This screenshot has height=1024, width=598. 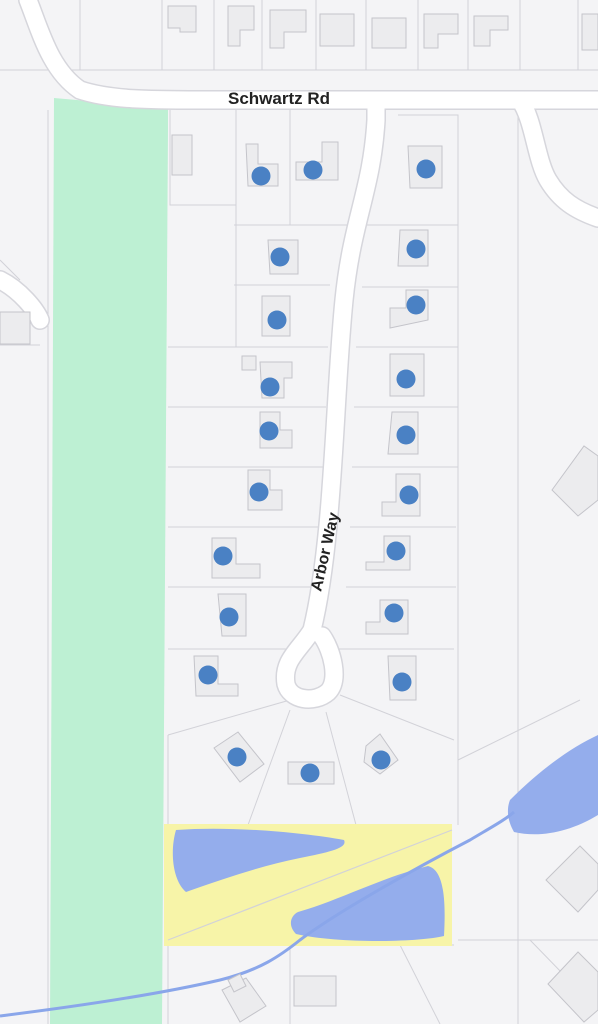 What do you see at coordinates (279, 98) in the screenshot?
I see `schwartz-rd-label: Schwartz Rd` at bounding box center [279, 98].